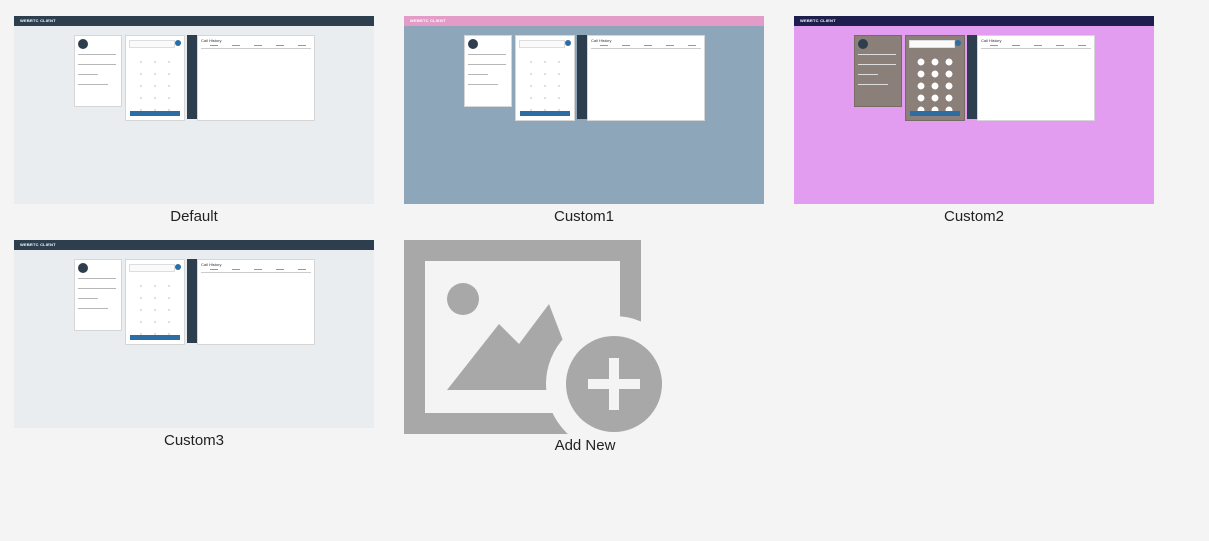 The image size is (1209, 541). Describe the element at coordinates (974, 216) in the screenshot. I see `theme-label: Custom2` at that location.